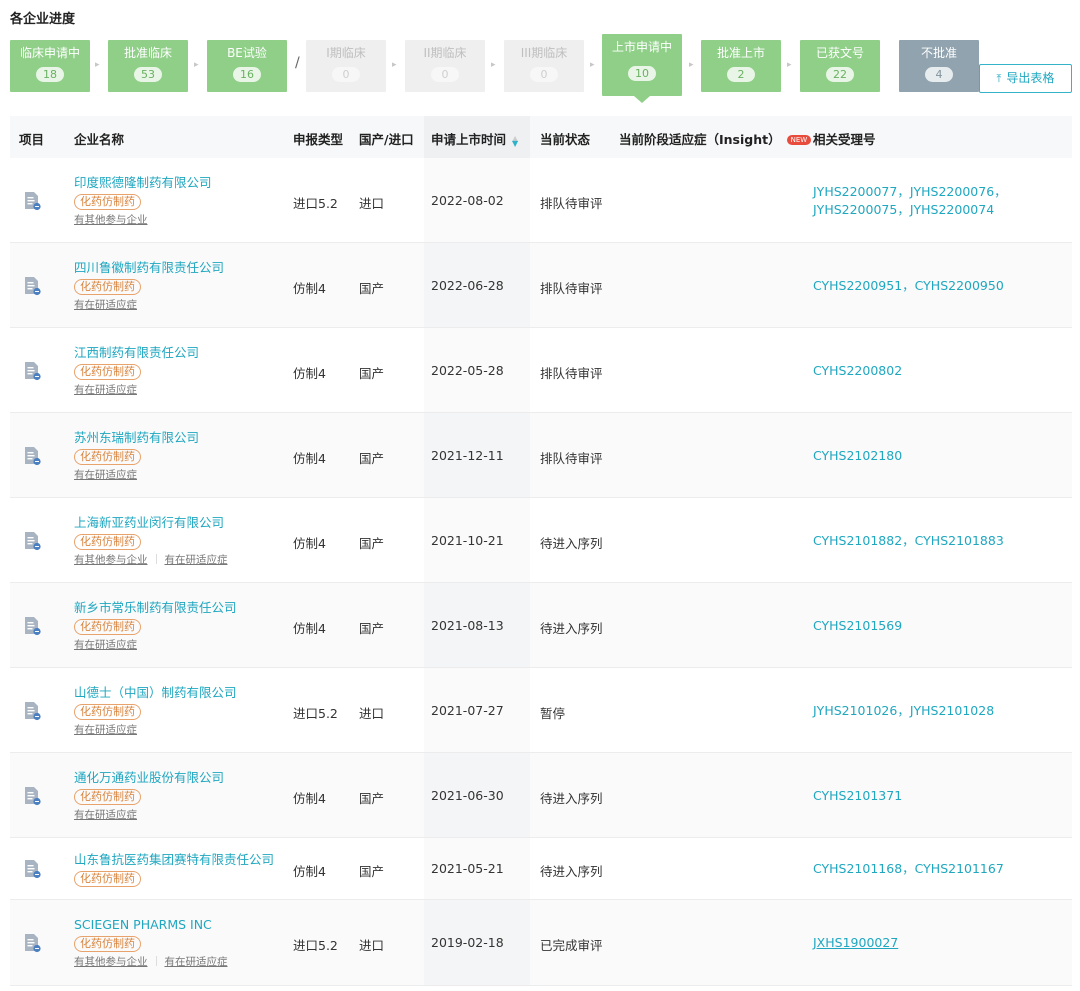 This screenshot has height=991, width=1080. I want to click on acceptance-number-link: CYHS2200802, so click(942, 371).